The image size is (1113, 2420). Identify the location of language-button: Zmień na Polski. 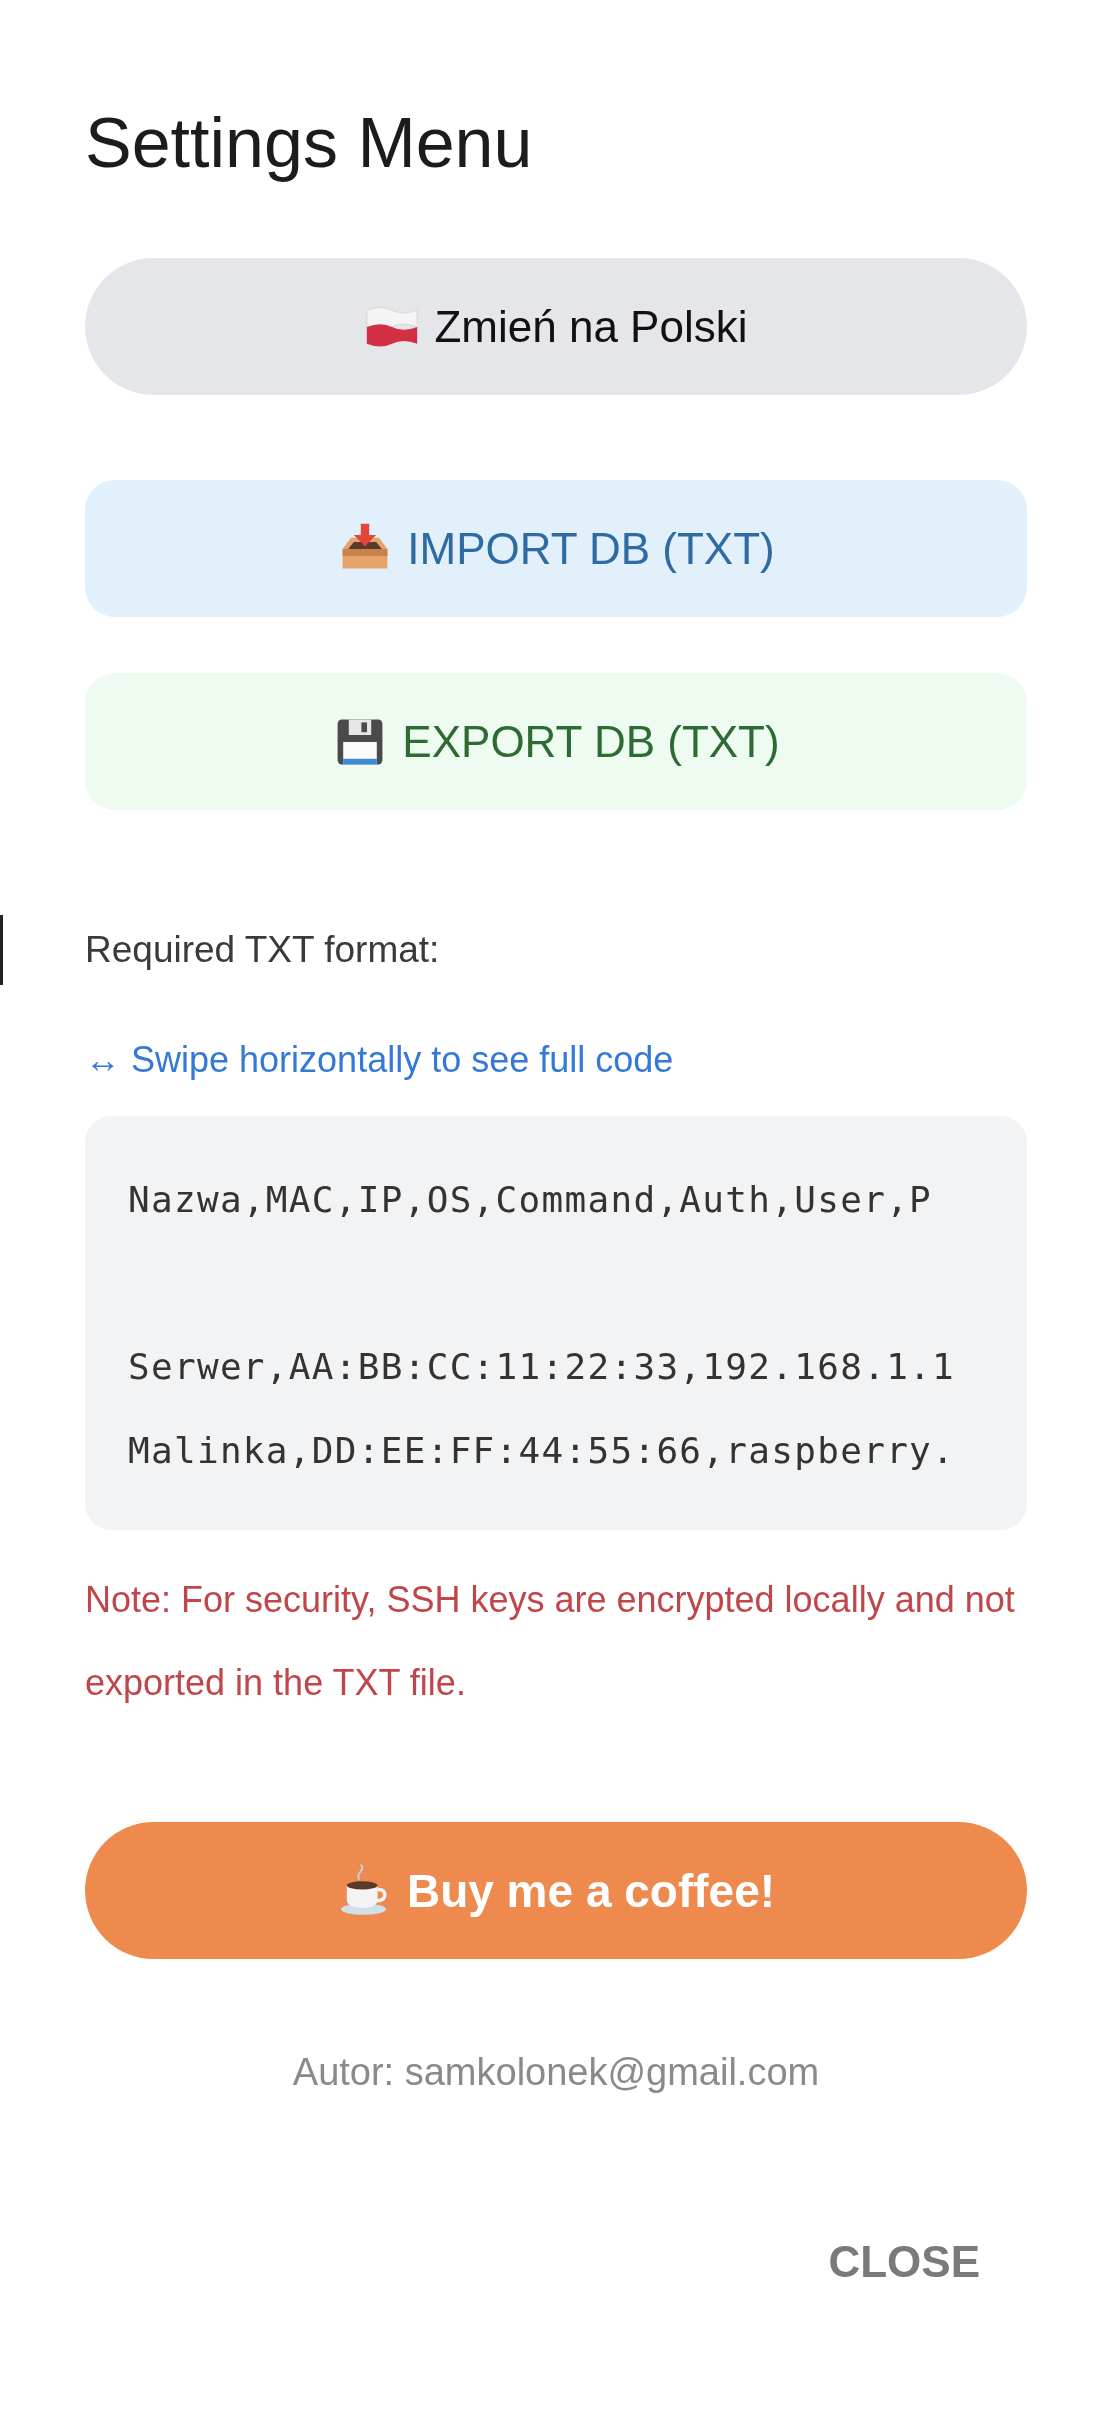
(556, 326).